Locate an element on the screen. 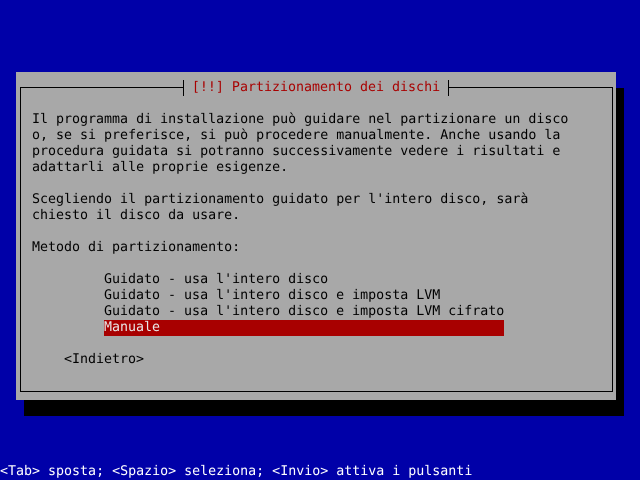  description-paragraph: Scegliendo il partizionamento guidato per l'intero disco, sarà chiesto il disco da usare. is located at coordinates (281, 208).